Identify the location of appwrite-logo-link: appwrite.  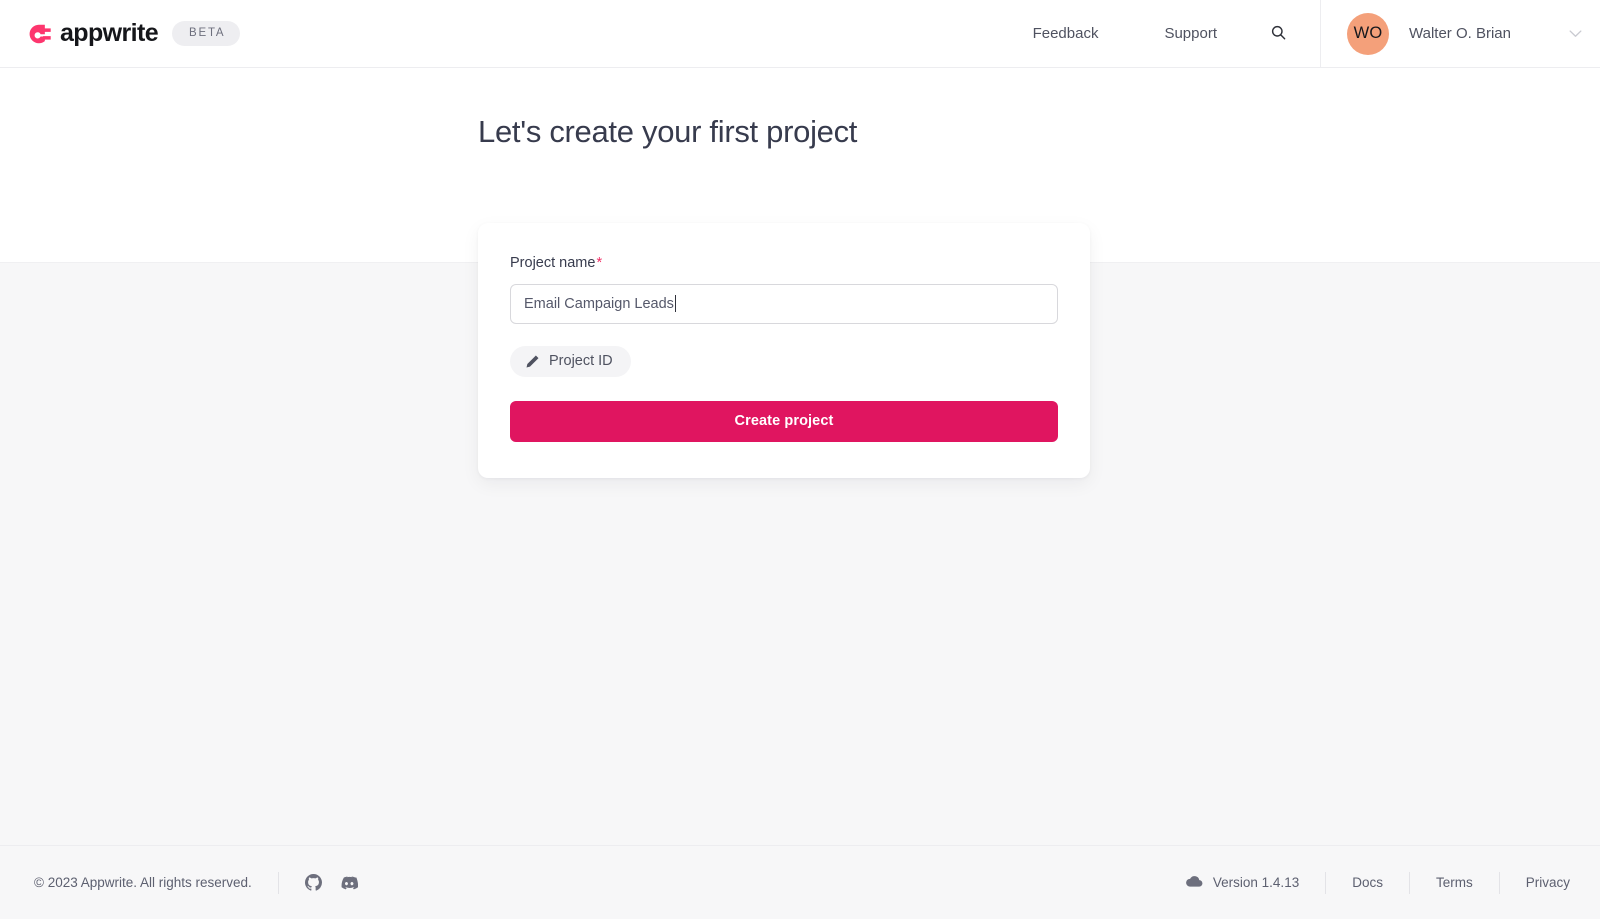
(92, 33).